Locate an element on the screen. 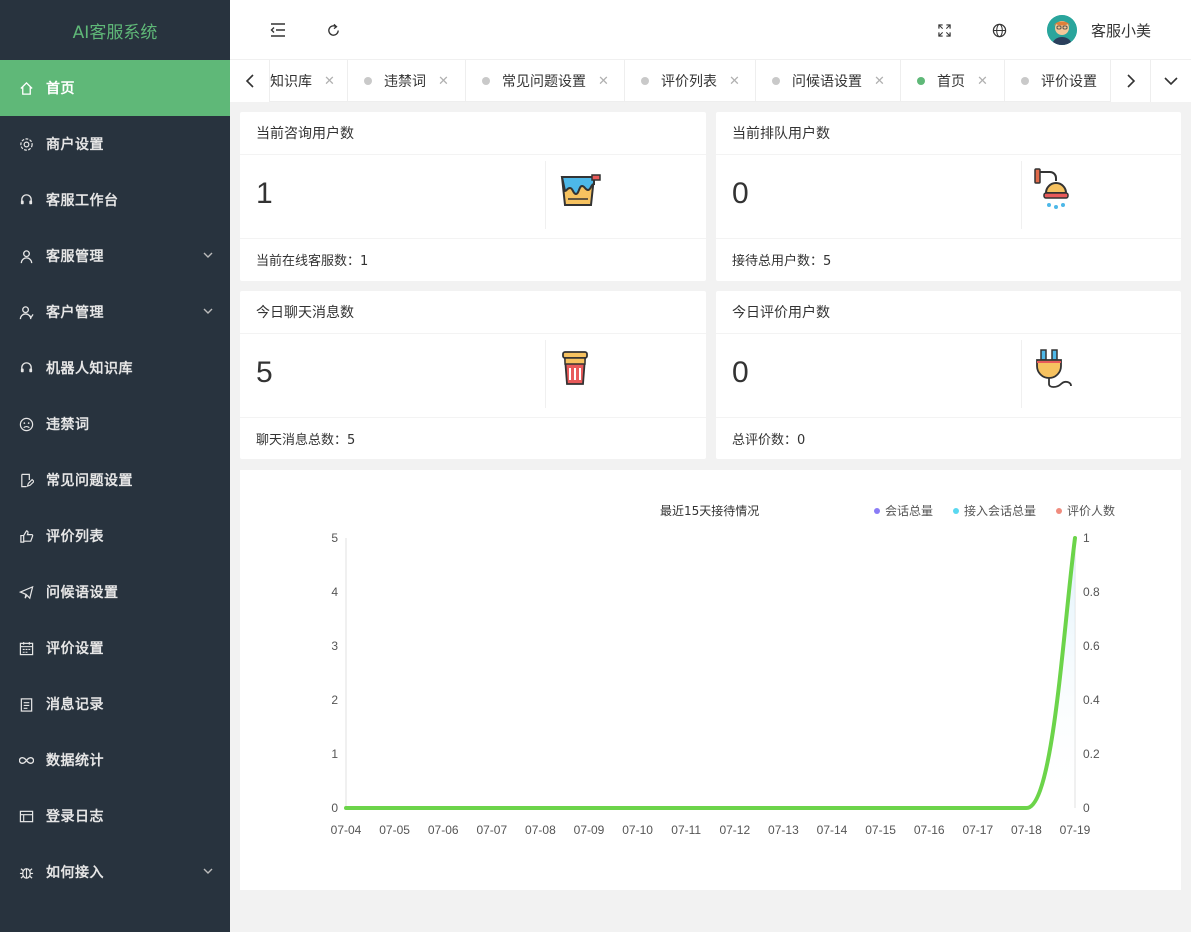  user-menu: 客服小美 is located at coordinates (1098, 30).